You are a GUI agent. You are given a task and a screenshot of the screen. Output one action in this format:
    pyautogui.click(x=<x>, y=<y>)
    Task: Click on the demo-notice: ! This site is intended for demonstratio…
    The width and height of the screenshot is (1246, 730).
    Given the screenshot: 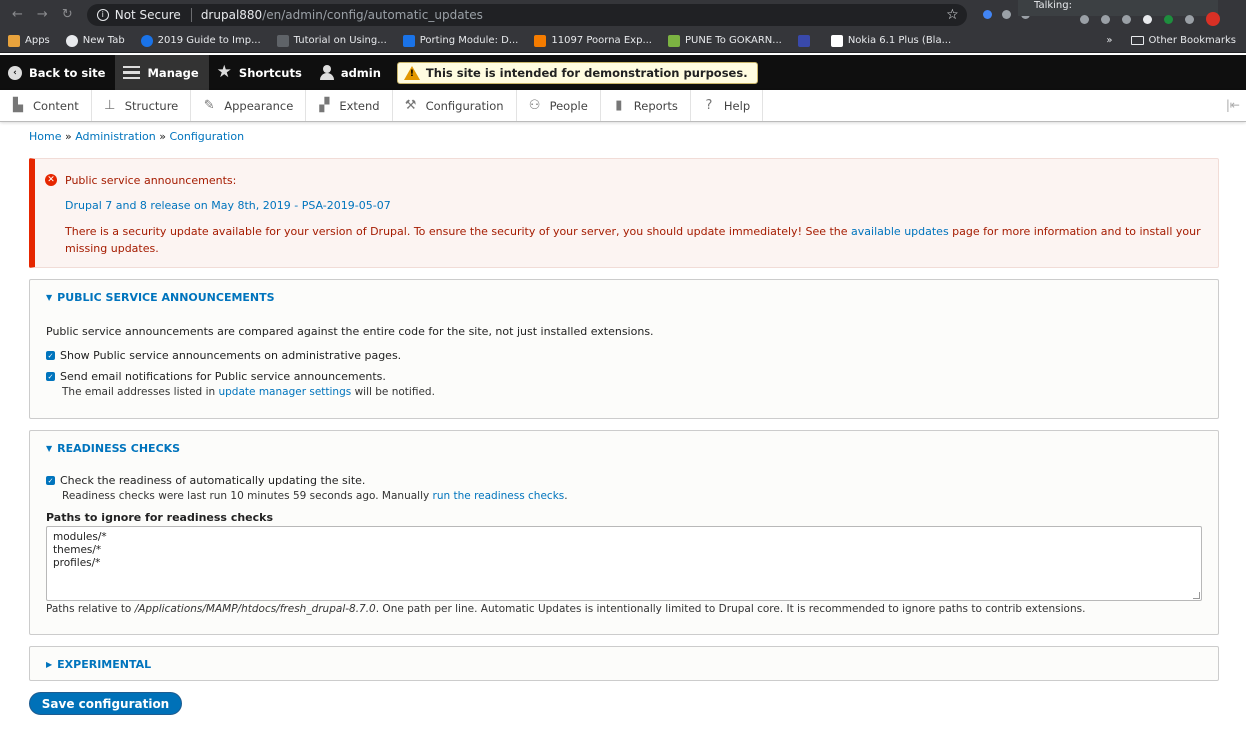 What is the action you would take?
    pyautogui.click(x=577, y=72)
    